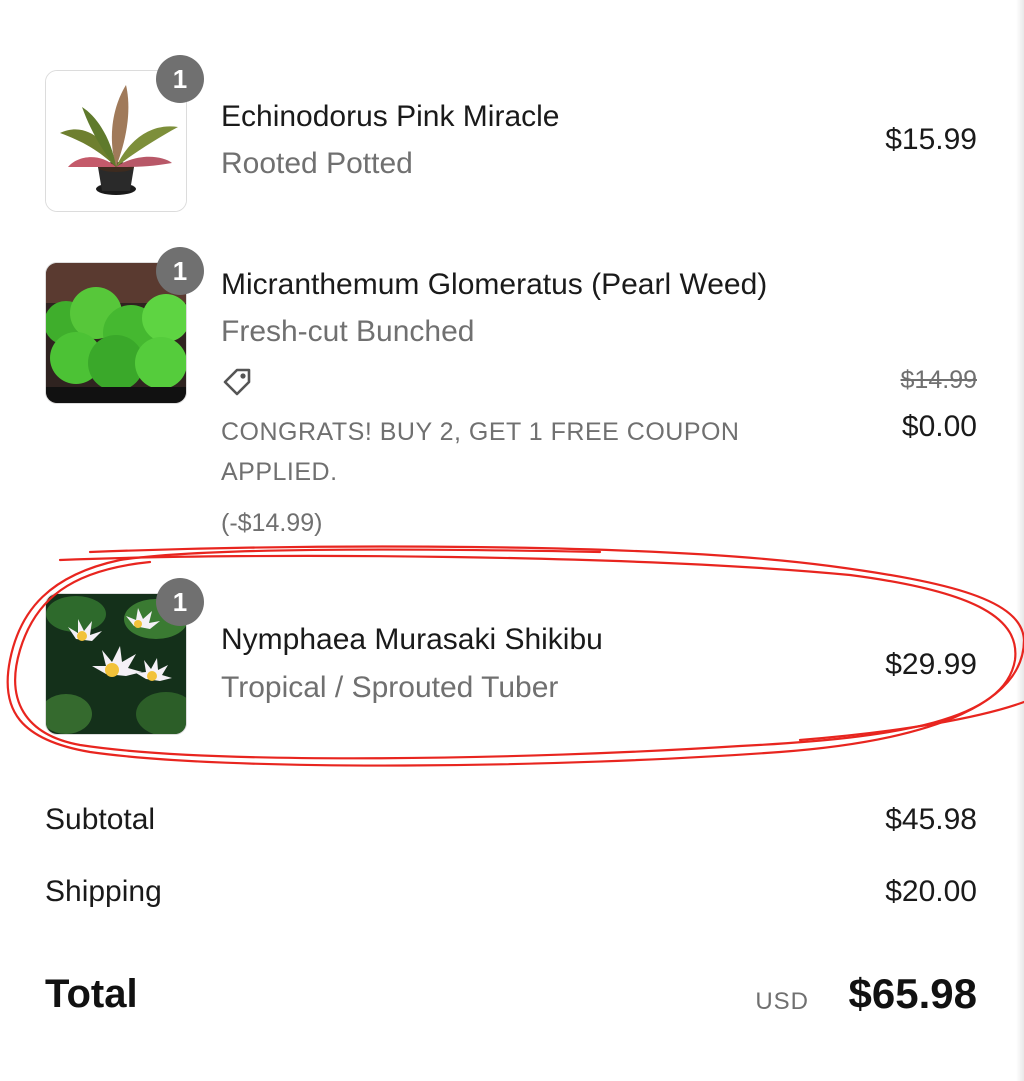 The image size is (1024, 1081). I want to click on original-price: $14.99, so click(938, 380).